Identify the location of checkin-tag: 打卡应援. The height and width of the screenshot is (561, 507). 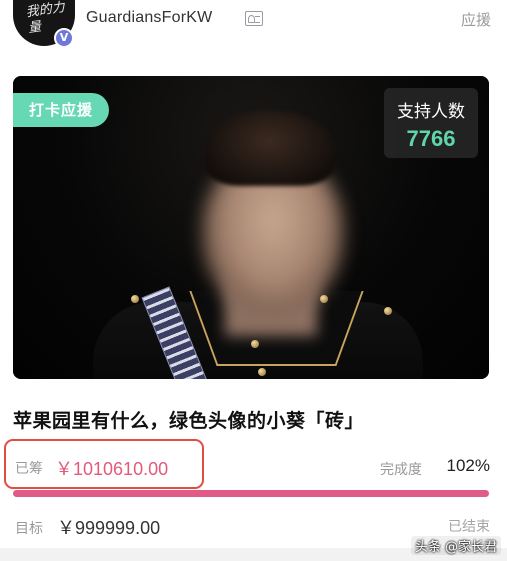
(61, 110).